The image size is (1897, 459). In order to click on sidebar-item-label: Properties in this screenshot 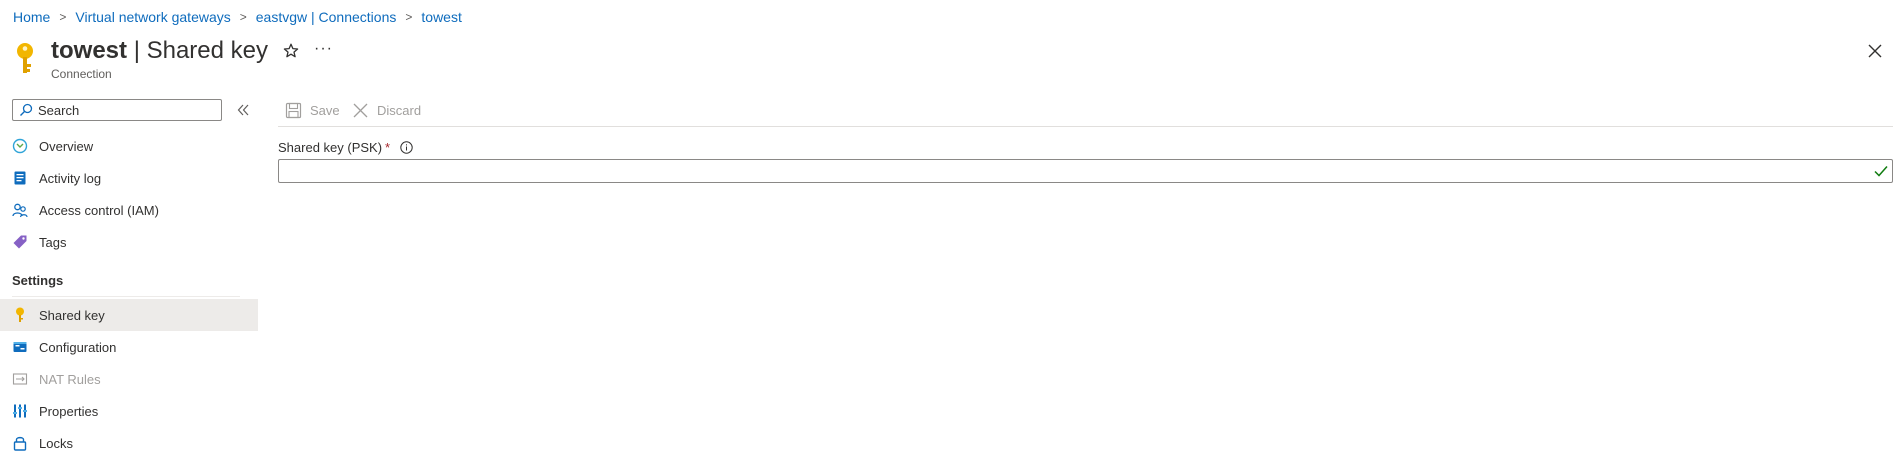, I will do `click(69, 411)`.